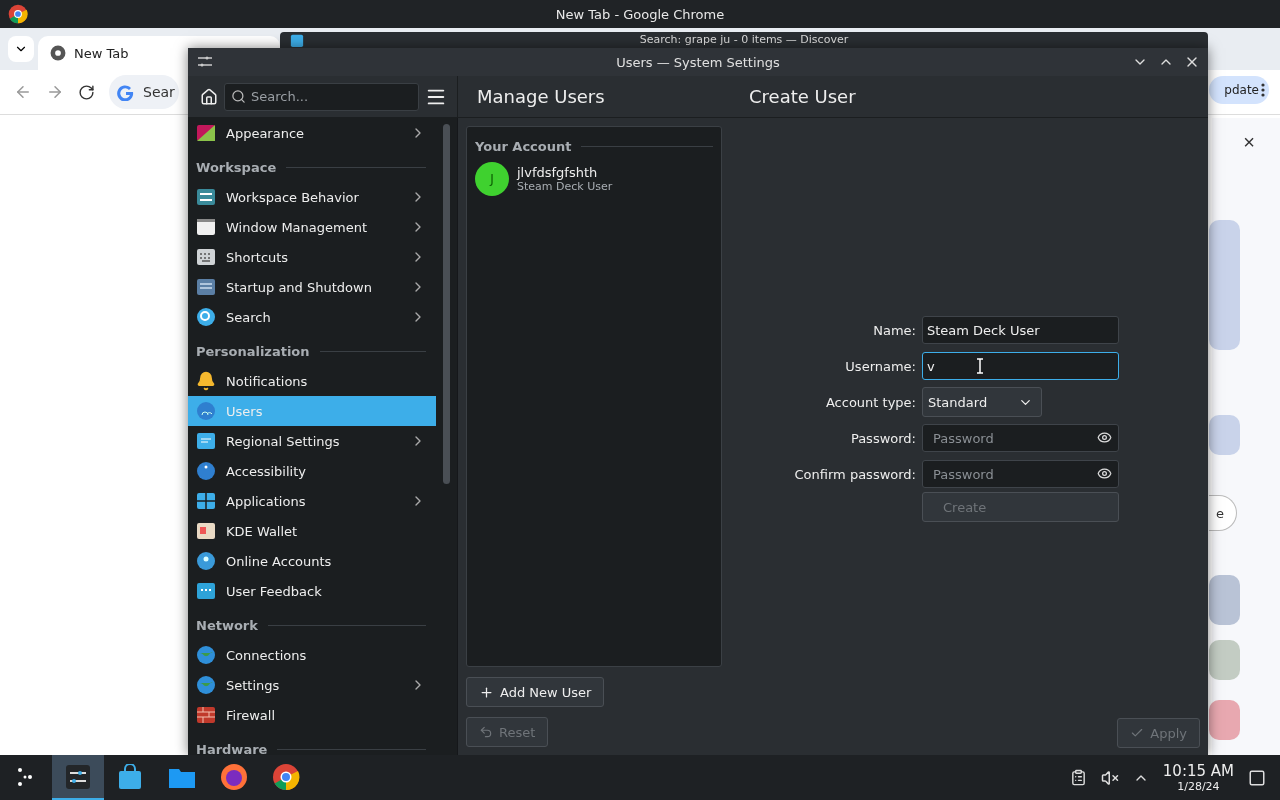 This screenshot has width=1280, height=800. What do you see at coordinates (312, 441) in the screenshot?
I see `sidebar-item: Regional Settings` at bounding box center [312, 441].